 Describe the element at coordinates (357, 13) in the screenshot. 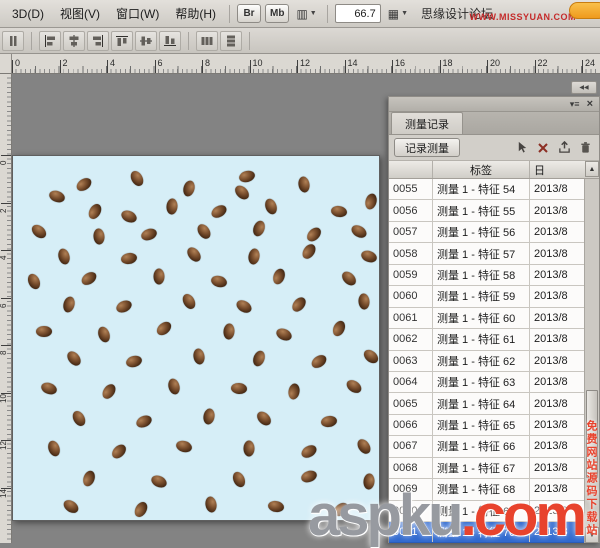

I see `zoom-level-input: 66.7` at that location.